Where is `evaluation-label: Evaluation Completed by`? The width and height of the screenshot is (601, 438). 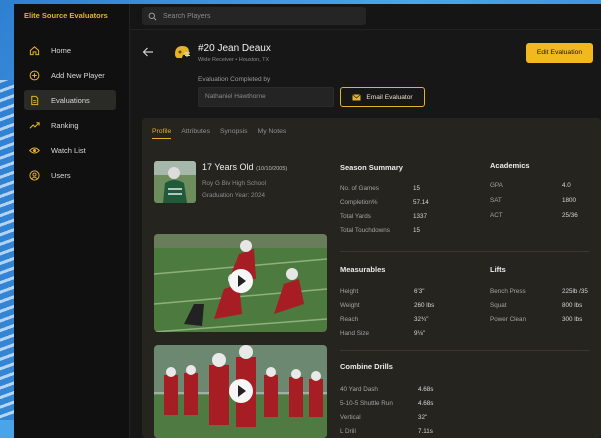
evaluation-label: Evaluation Completed by is located at coordinates (234, 79).